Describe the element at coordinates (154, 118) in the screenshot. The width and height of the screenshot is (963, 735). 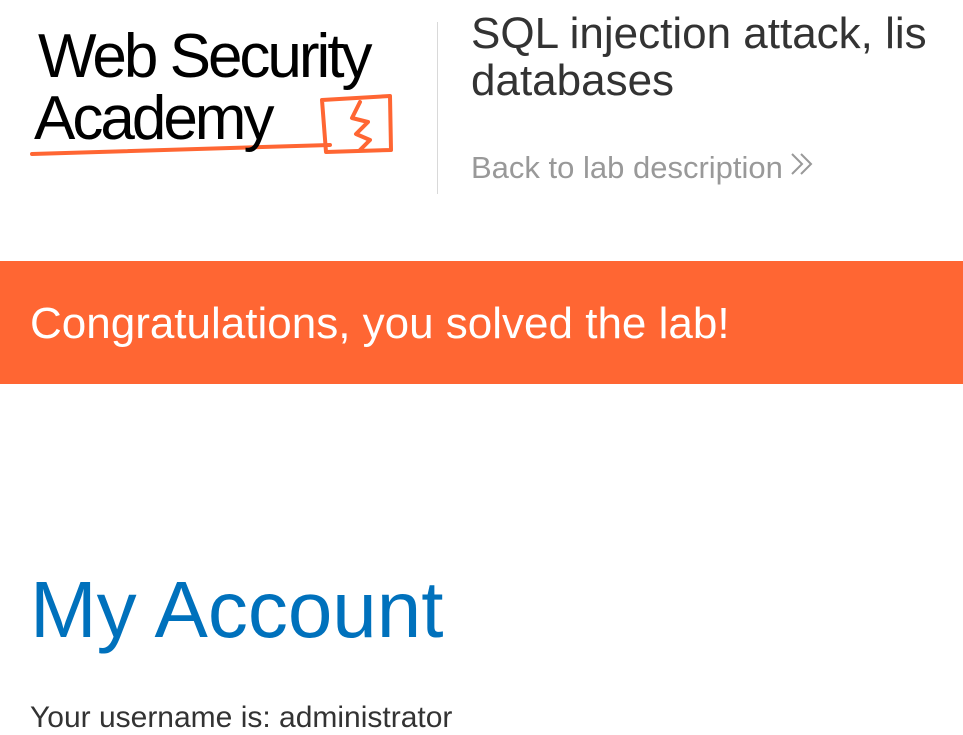
I see `logo-text-line2: Academy` at that location.